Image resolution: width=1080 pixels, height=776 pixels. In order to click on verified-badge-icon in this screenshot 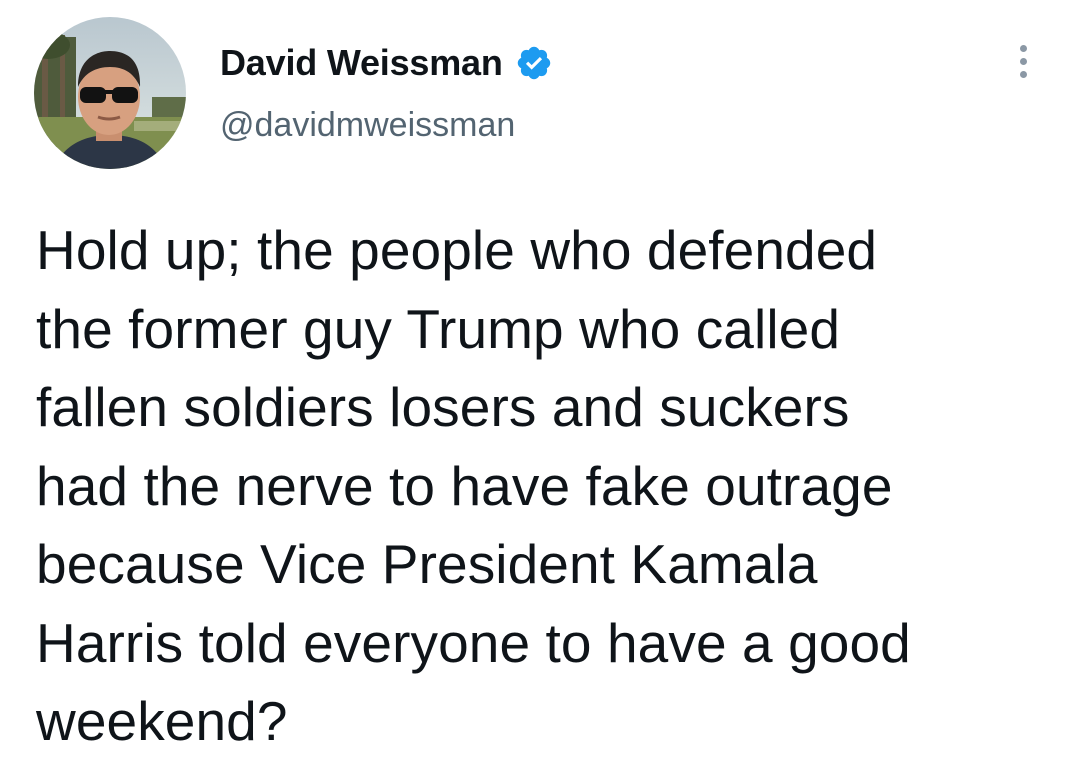, I will do `click(534, 63)`.